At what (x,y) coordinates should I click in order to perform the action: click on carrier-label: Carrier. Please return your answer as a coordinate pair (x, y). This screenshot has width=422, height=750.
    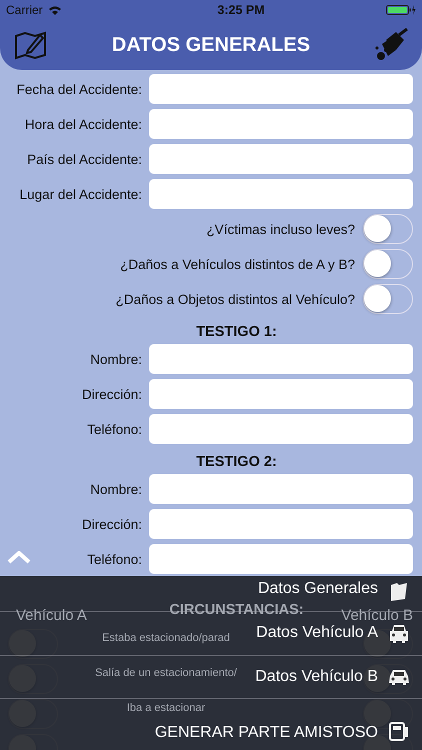
    Looking at the image, I should click on (24, 10).